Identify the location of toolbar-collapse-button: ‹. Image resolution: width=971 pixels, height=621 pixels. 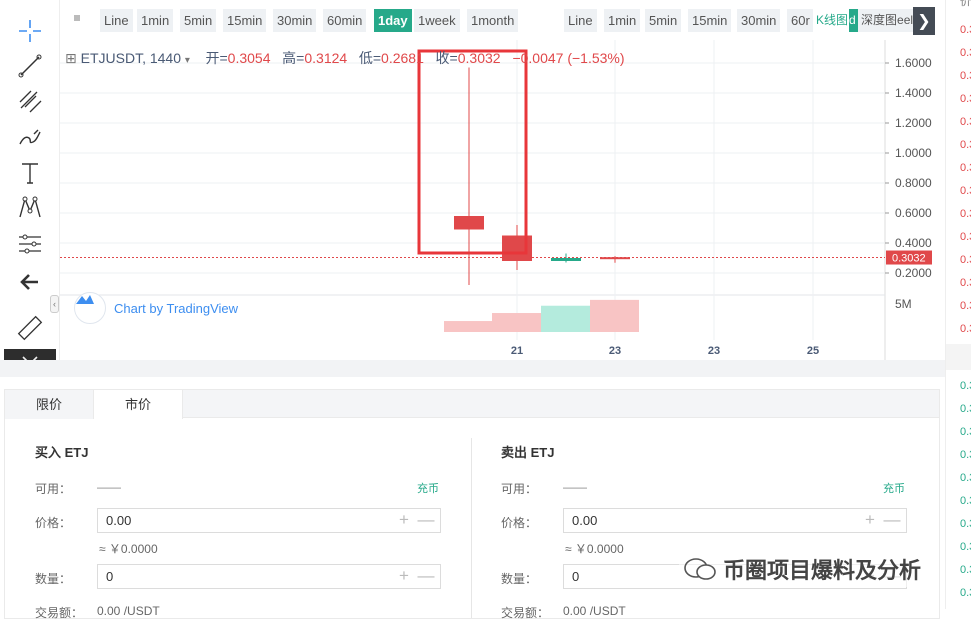
(54, 304).